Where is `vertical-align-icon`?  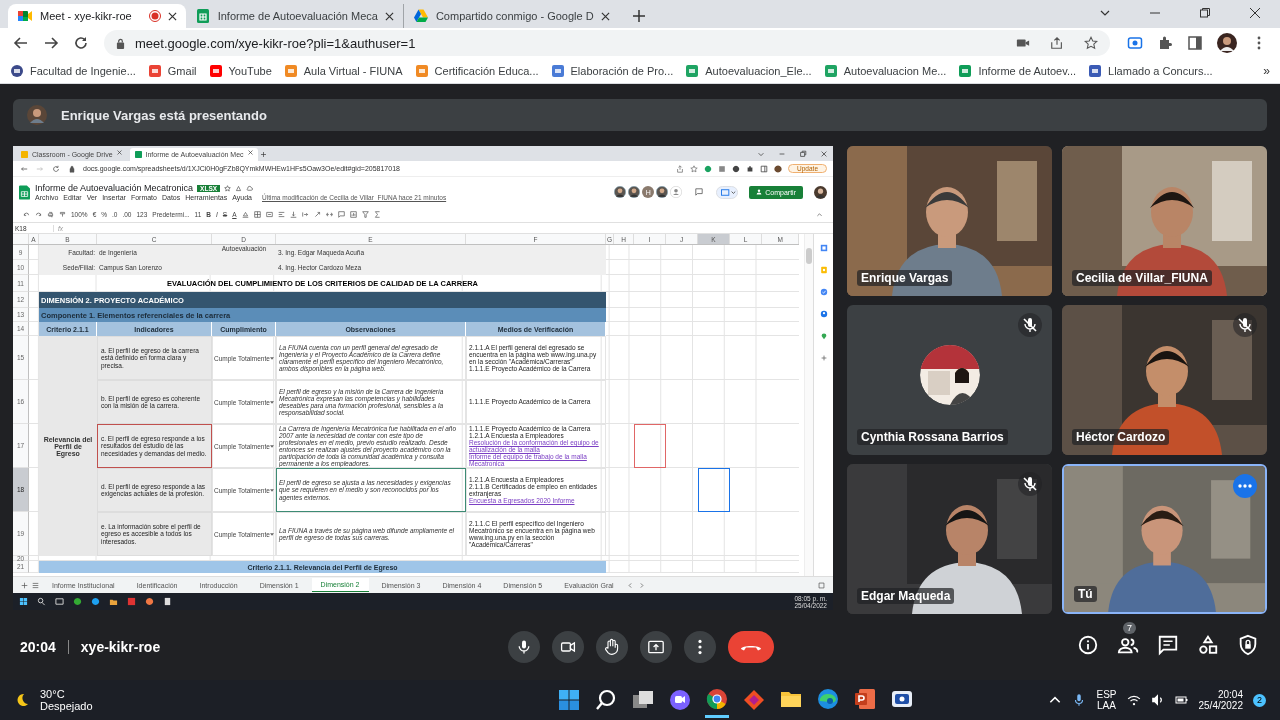
vertical-align-icon is located at coordinates (293, 214).